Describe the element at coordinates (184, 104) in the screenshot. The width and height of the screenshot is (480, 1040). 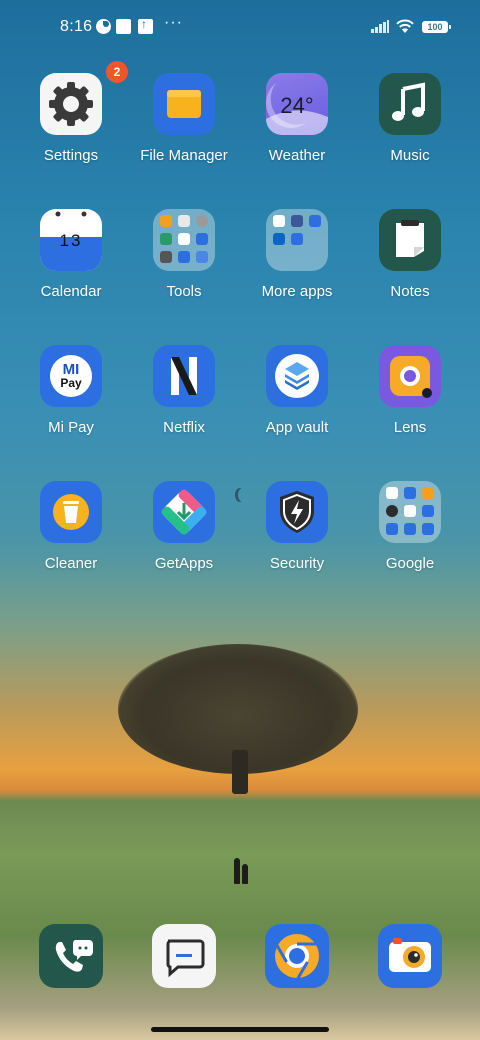
I see `folder-icon` at that location.